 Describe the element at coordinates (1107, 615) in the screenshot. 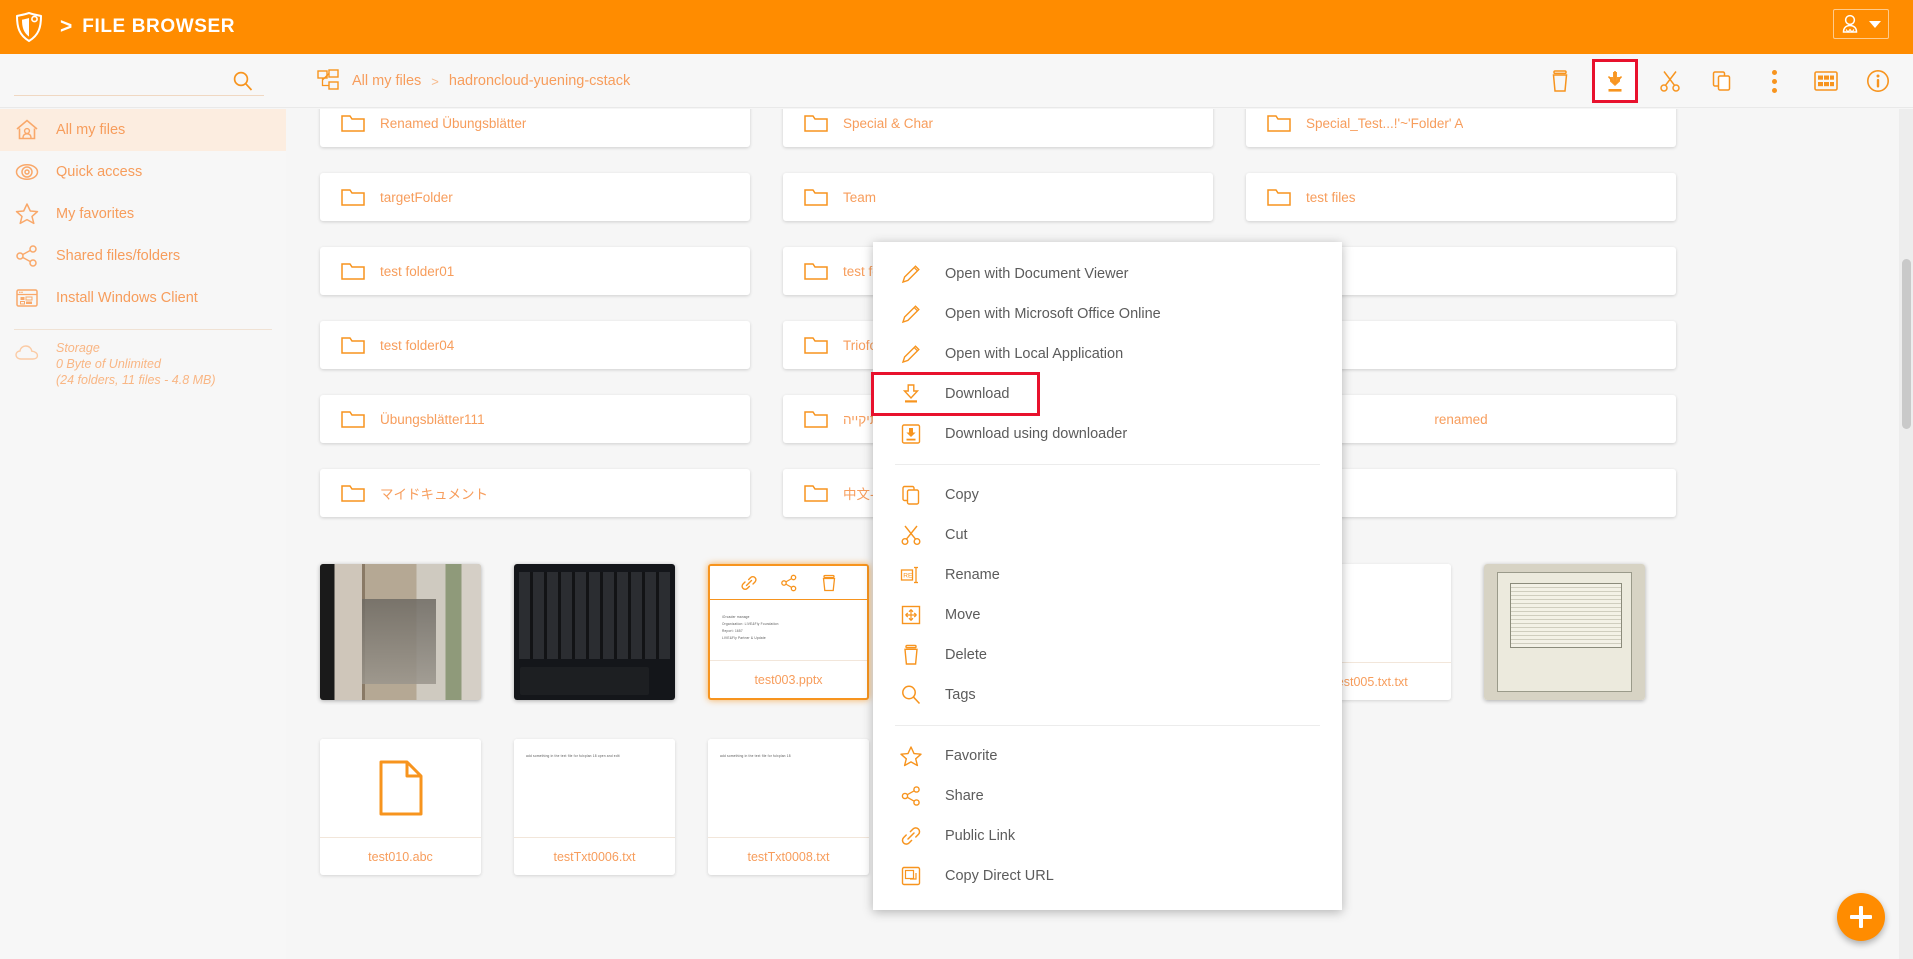

I see `context-menu-item-move: Move` at that location.